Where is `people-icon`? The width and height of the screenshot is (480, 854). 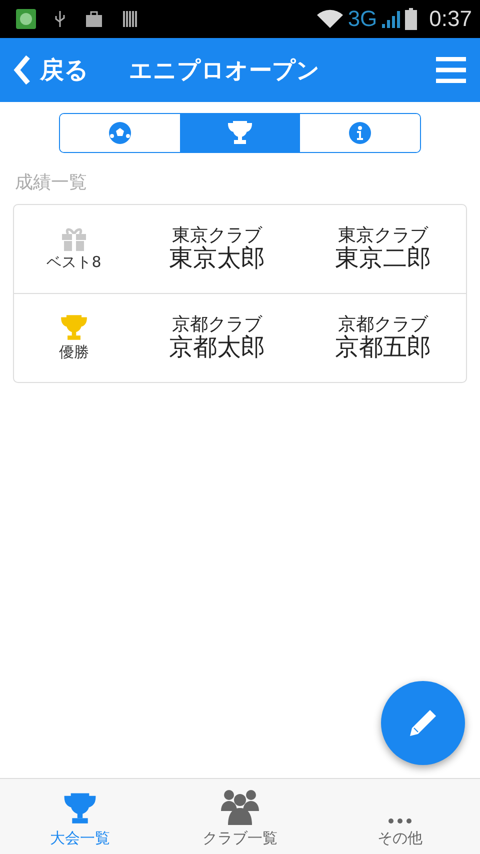 people-icon is located at coordinates (240, 807).